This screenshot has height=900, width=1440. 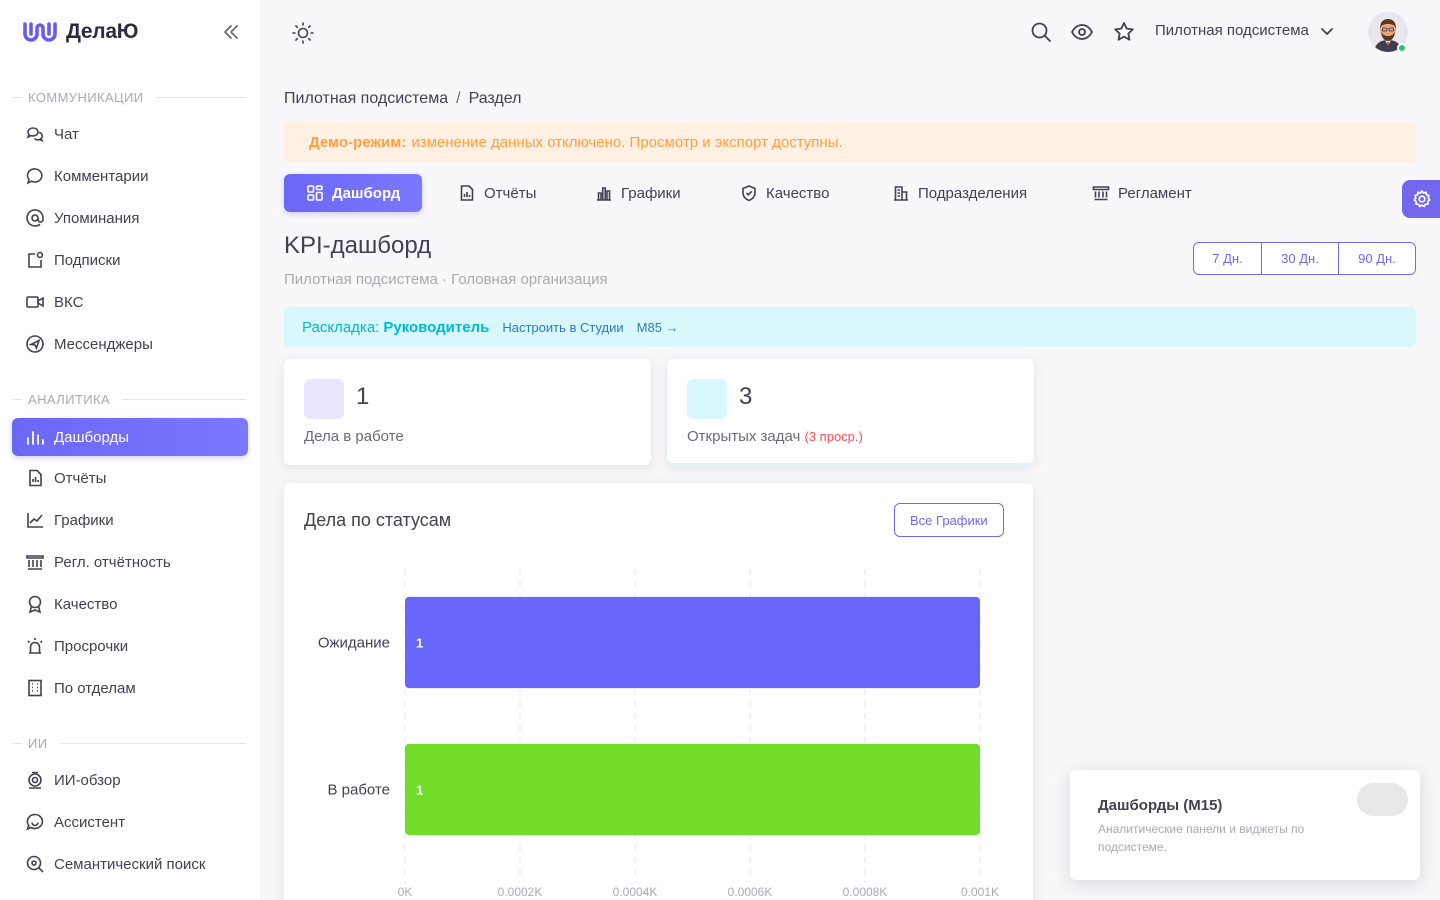 What do you see at coordinates (1421, 199) in the screenshot?
I see `customizer-button` at bounding box center [1421, 199].